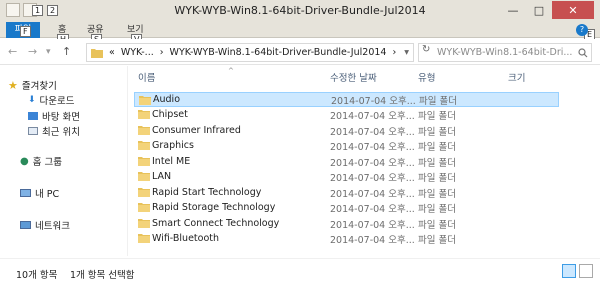 This screenshot has height=284, width=600. Describe the element at coordinates (569, 271) in the screenshot. I see `details-view-button` at that location.